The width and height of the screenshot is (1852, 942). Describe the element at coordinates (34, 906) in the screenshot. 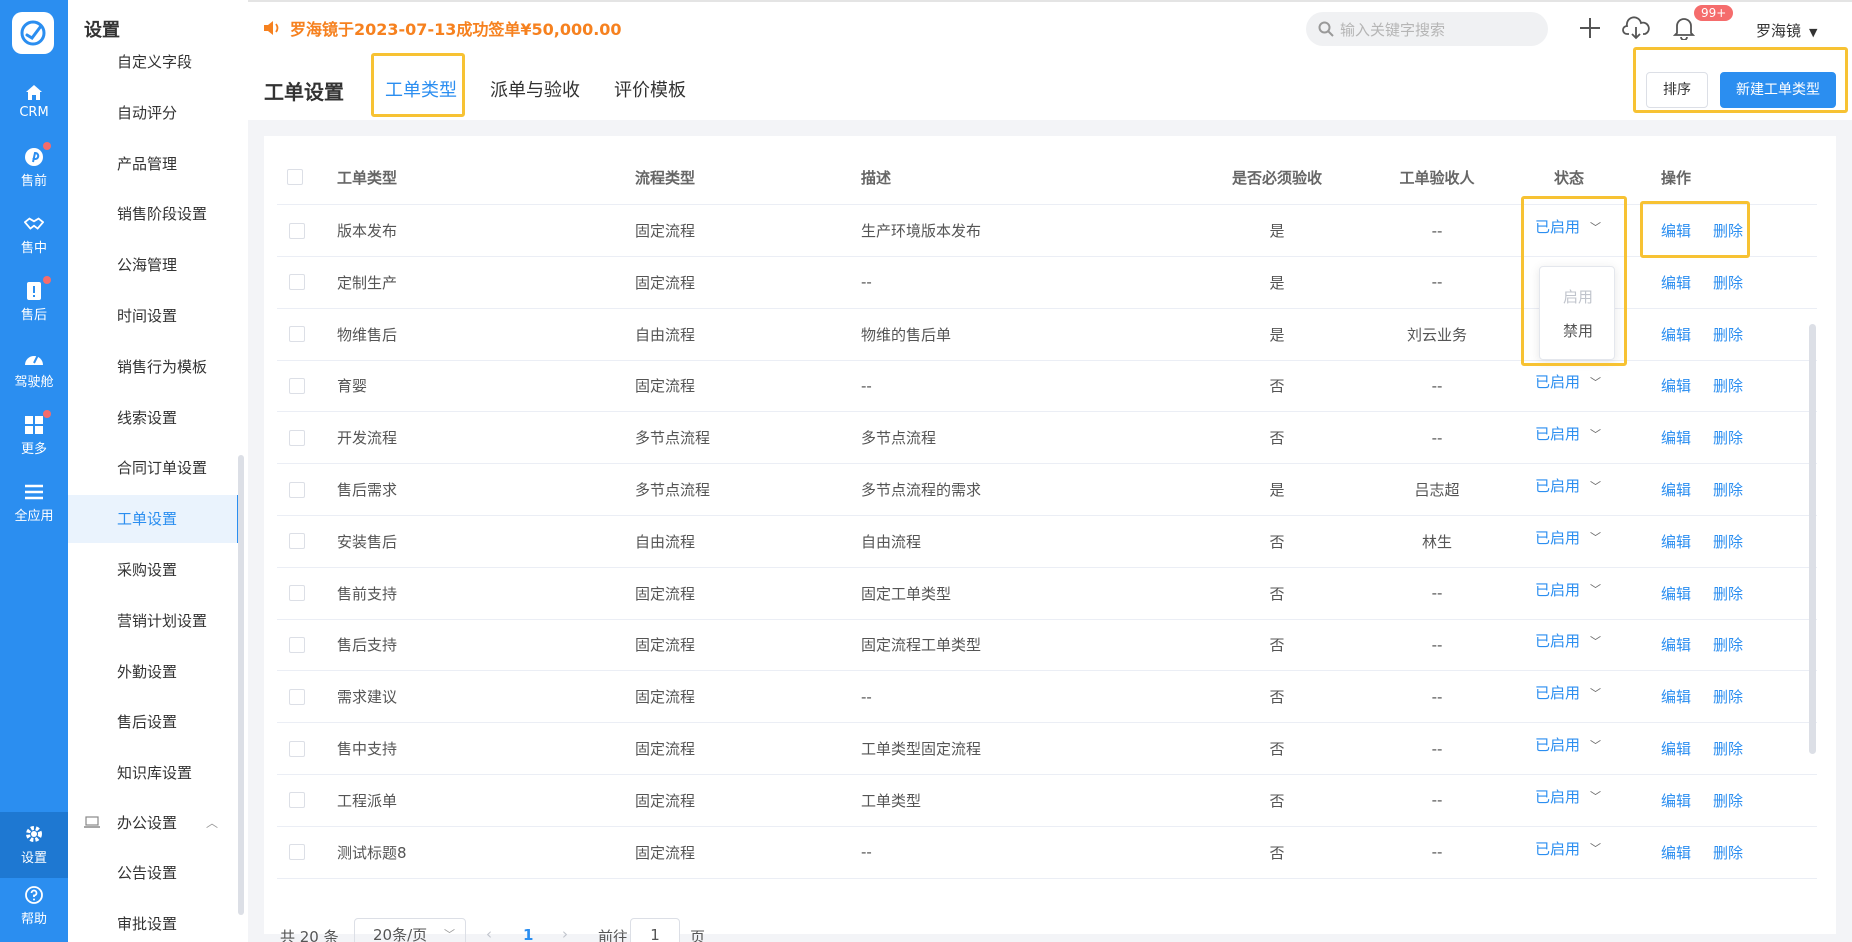

I see `rail-item-8: 帮助` at that location.